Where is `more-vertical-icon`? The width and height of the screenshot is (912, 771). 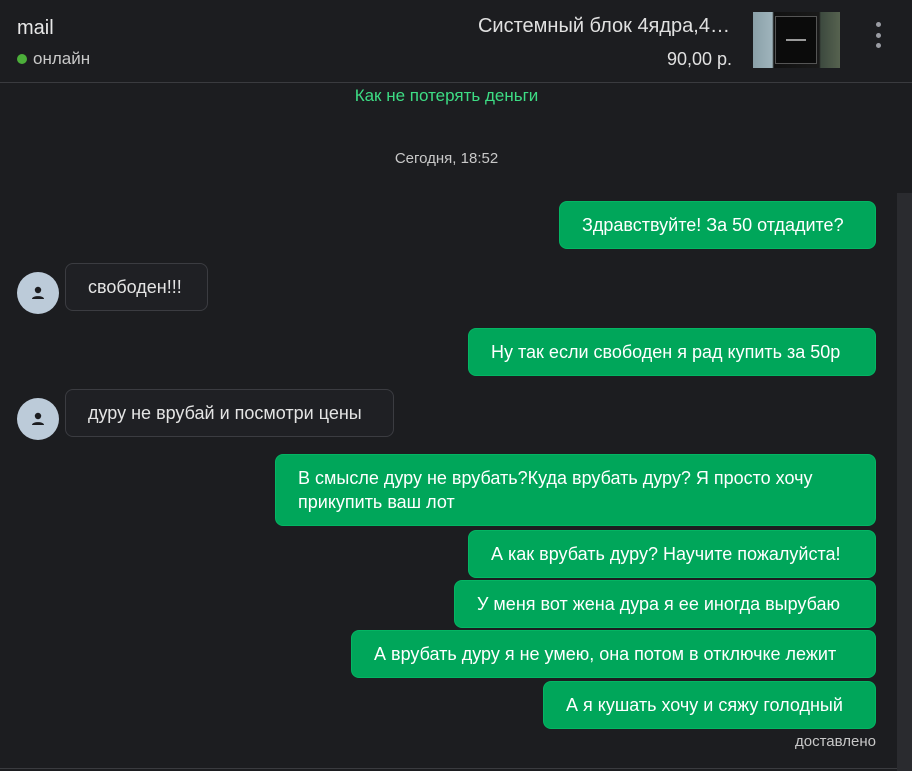
more-vertical-icon is located at coordinates (878, 24).